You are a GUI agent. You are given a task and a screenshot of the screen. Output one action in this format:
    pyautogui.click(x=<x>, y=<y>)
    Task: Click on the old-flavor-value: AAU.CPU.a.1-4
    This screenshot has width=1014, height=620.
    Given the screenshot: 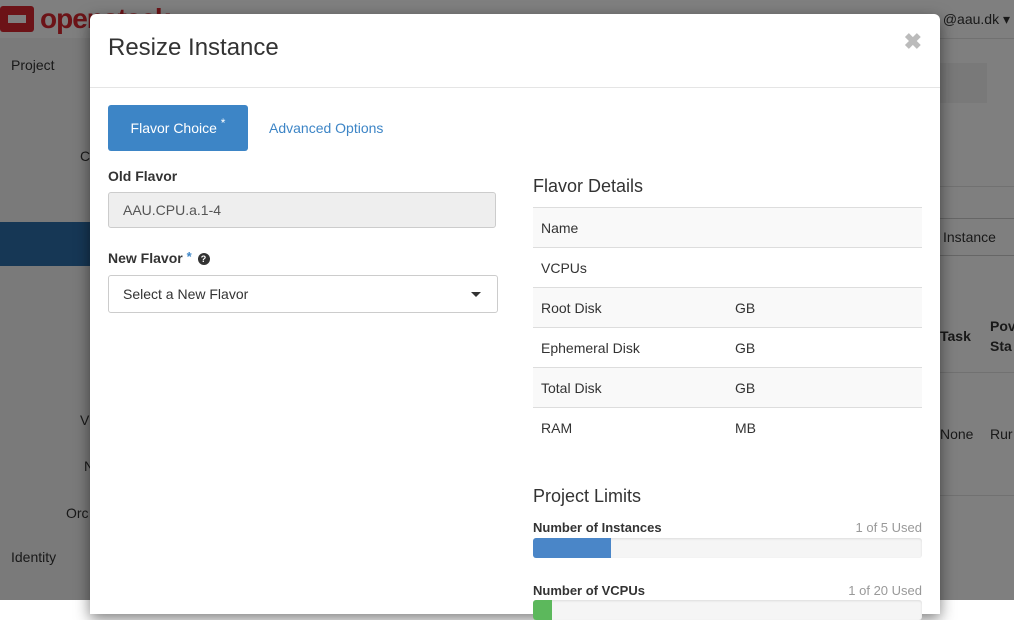 What is the action you would take?
    pyautogui.click(x=172, y=210)
    